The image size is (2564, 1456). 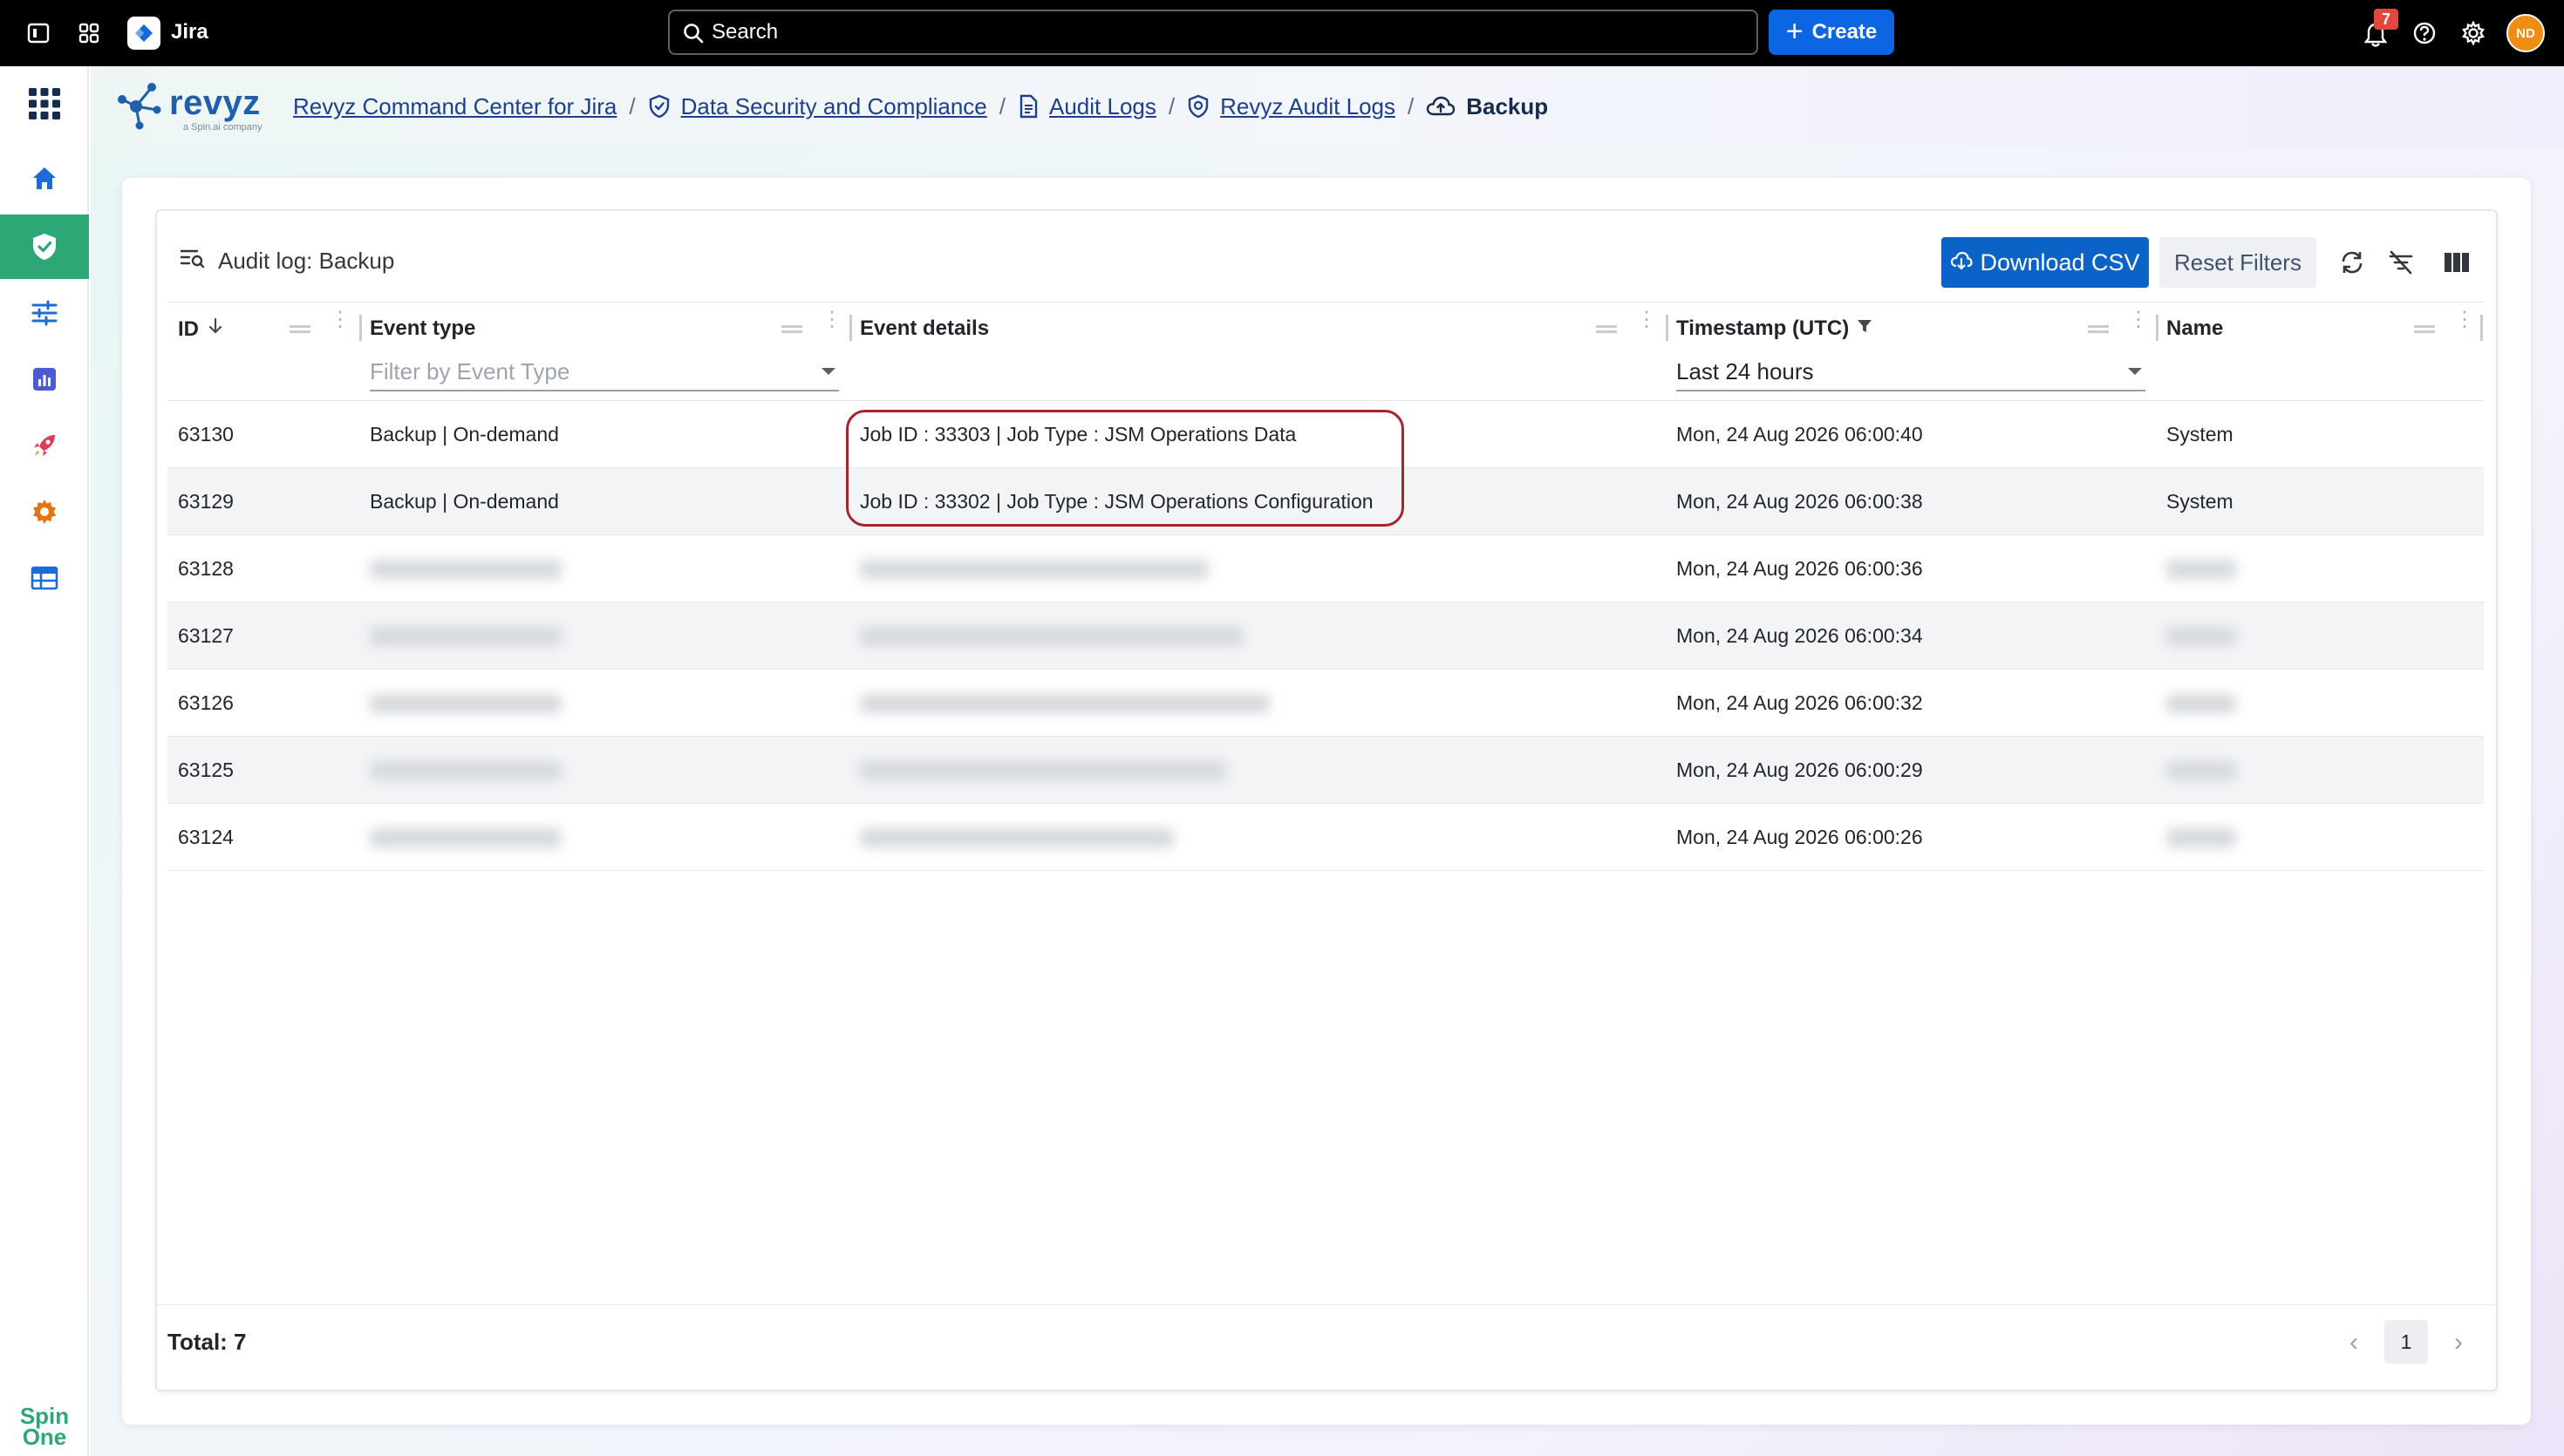 What do you see at coordinates (1307, 106) in the screenshot?
I see `breadcrumb-item-revyz-audit-logs: Revyz Audit Logs` at bounding box center [1307, 106].